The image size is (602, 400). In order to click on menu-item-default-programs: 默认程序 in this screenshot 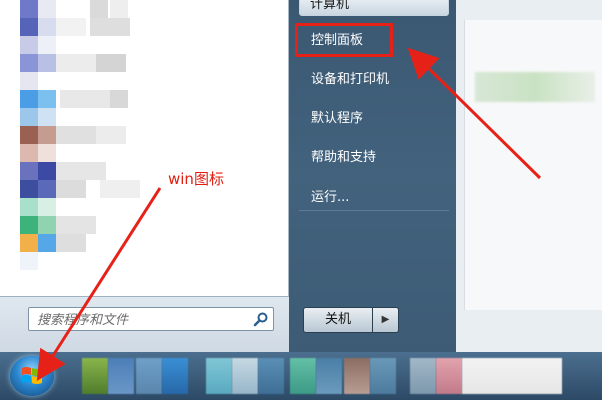, I will do `click(337, 119)`.